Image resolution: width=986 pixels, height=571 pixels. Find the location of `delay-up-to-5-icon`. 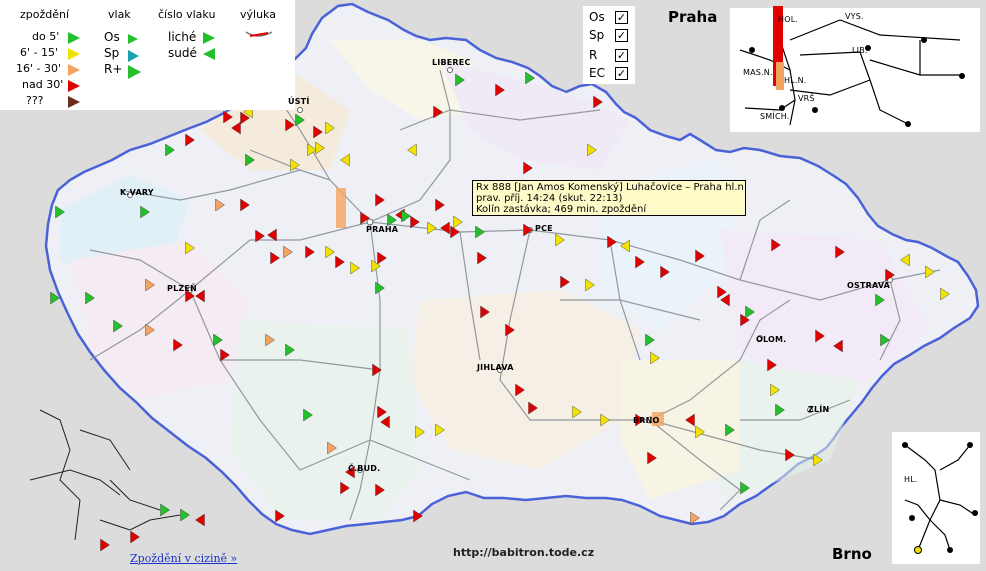

delay-up-to-5-icon is located at coordinates (74, 38).